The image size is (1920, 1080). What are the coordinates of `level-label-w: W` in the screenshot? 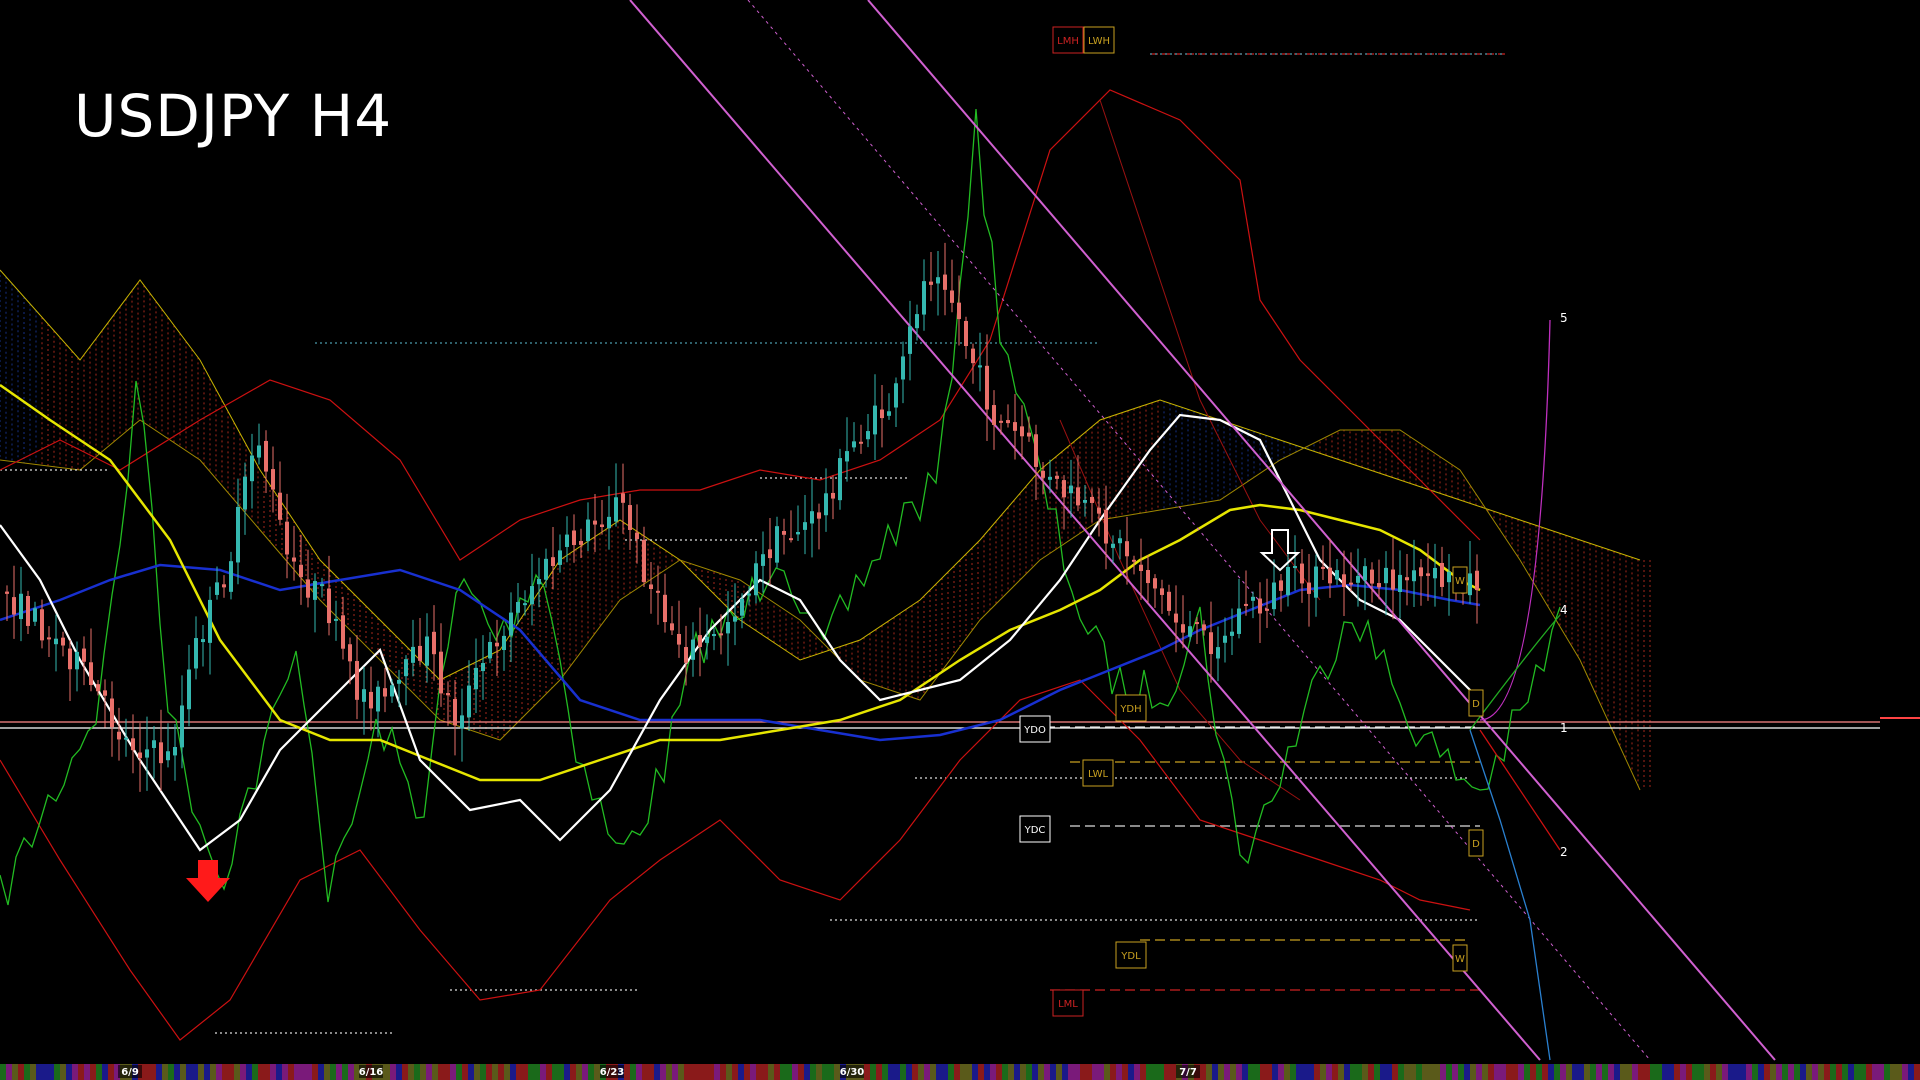 It's located at (1460, 581).